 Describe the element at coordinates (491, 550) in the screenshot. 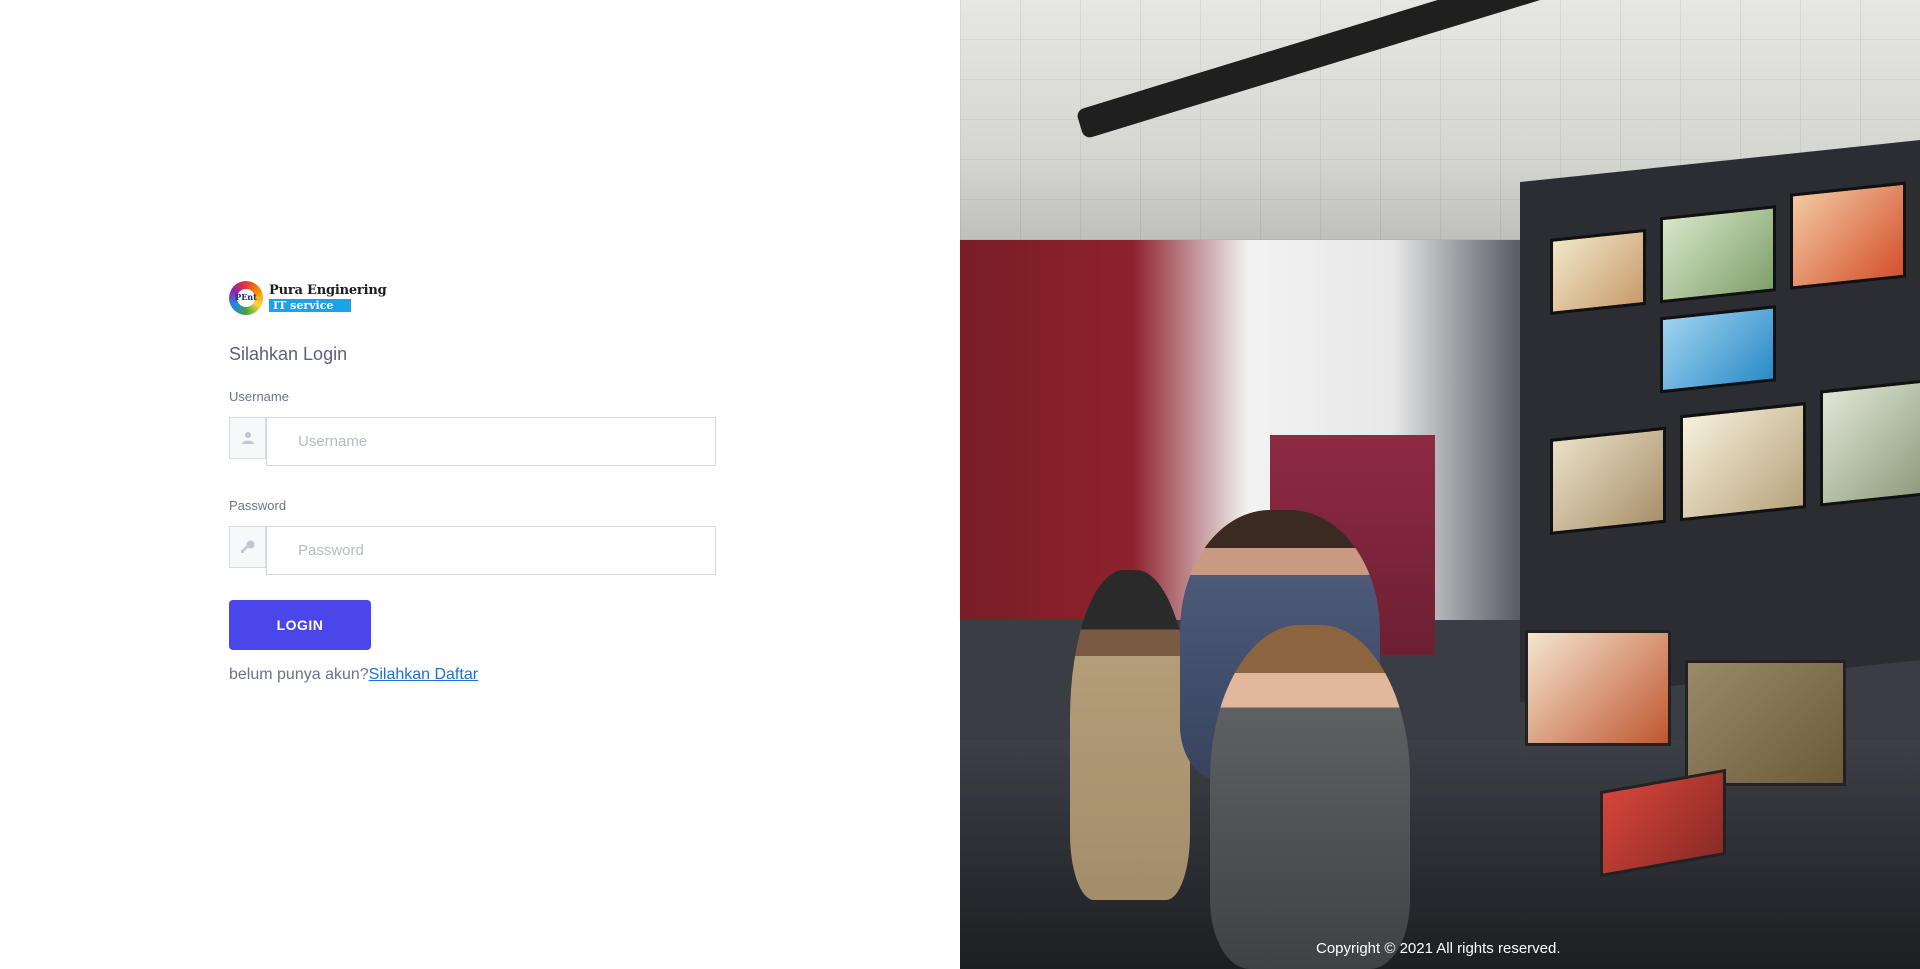

I see `password-input` at that location.